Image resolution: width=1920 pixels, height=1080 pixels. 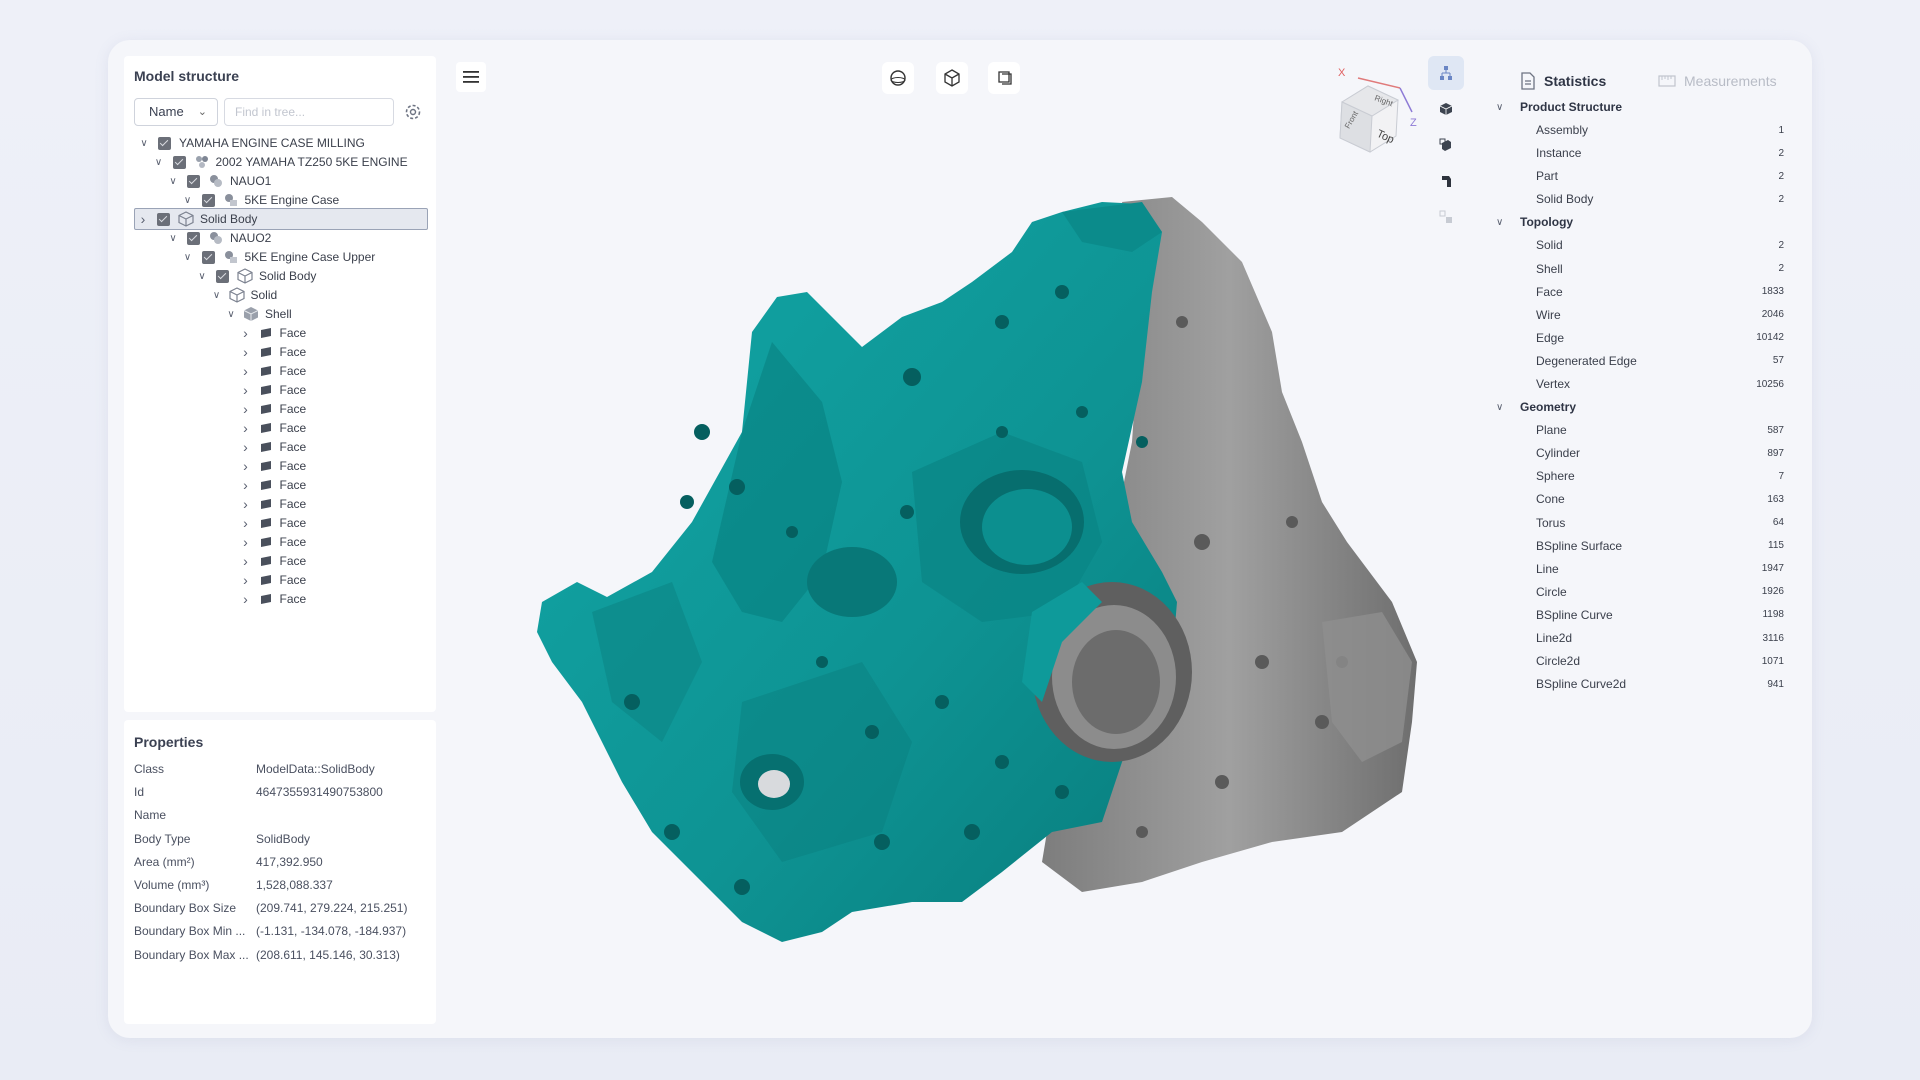 What do you see at coordinates (283, 838) in the screenshot?
I see `property-value: SolidBody` at bounding box center [283, 838].